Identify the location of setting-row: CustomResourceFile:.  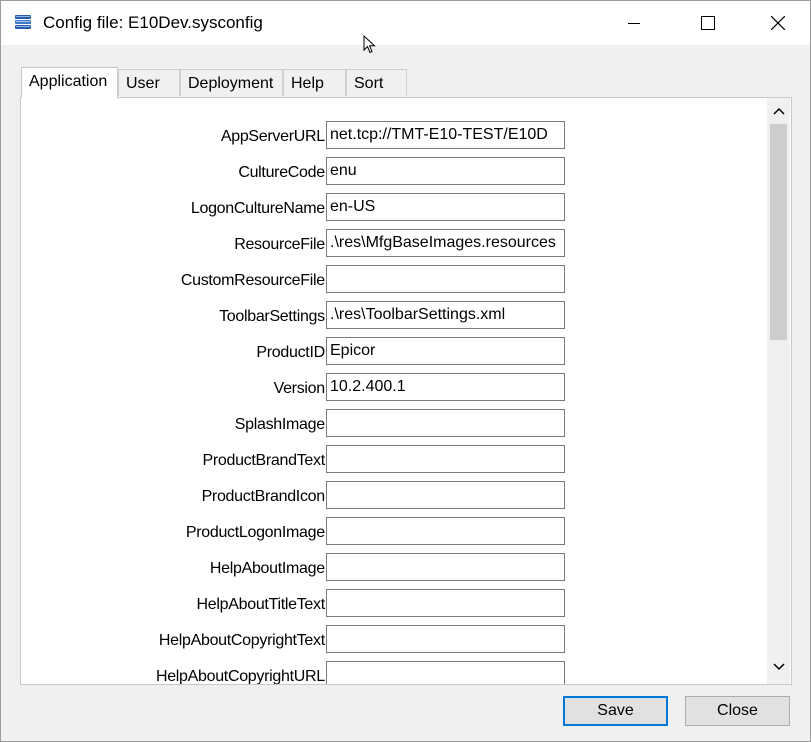
(401, 282).